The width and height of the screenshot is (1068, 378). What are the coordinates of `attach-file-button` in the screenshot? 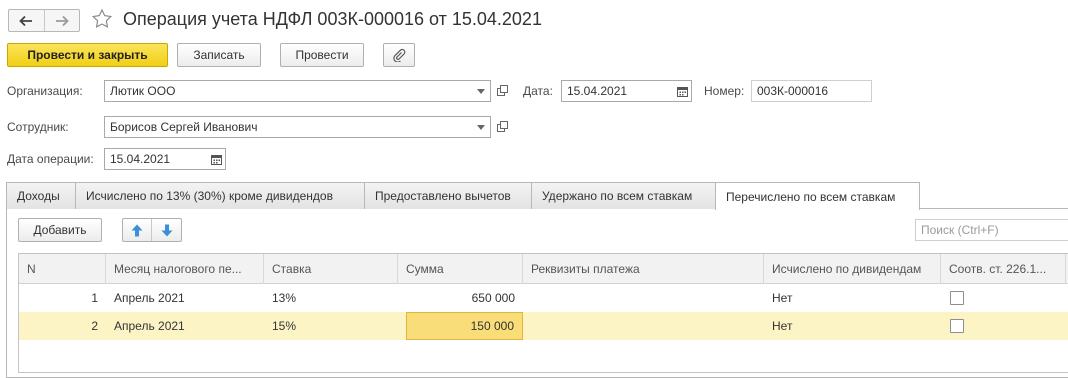 It's located at (399, 55).